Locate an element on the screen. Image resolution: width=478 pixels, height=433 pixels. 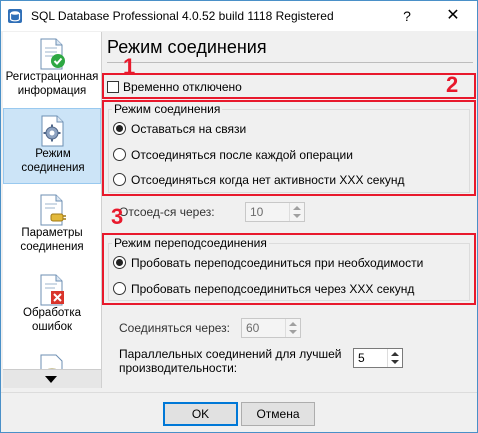
disconnect-after-each-op-radio is located at coordinates (119, 154).